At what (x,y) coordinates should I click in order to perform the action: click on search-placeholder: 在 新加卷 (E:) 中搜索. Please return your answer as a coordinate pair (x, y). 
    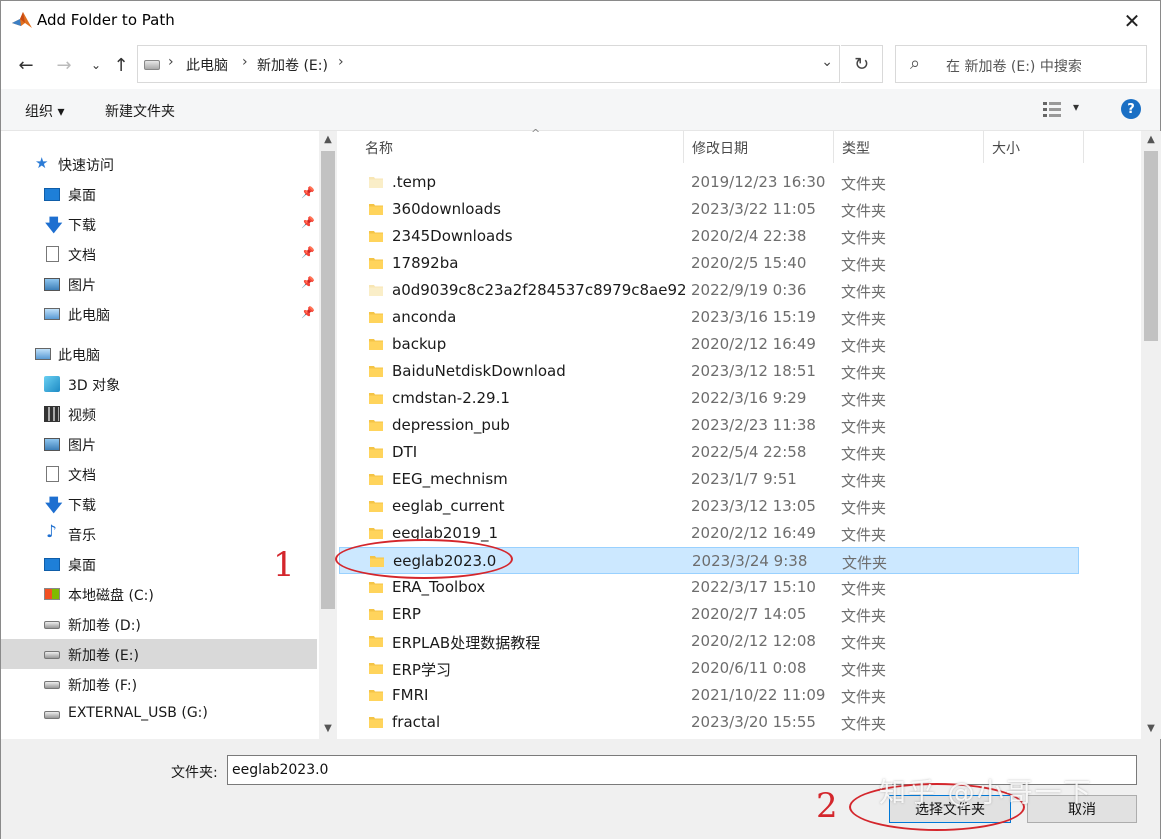
    Looking at the image, I should click on (1014, 67).